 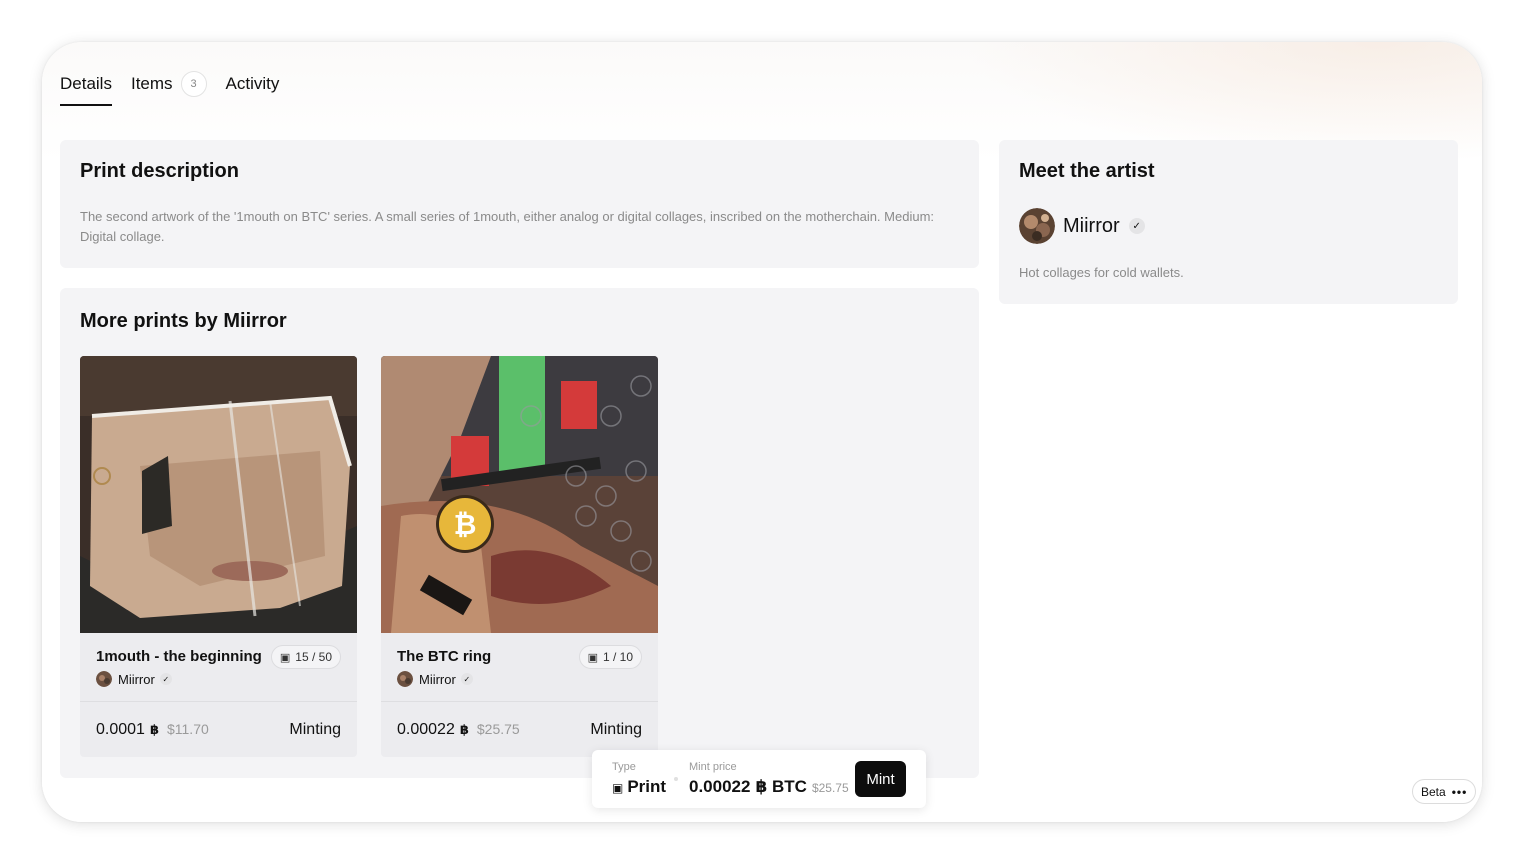 What do you see at coordinates (1087, 171) in the screenshot?
I see `meet-artist-title: Meet the artist` at bounding box center [1087, 171].